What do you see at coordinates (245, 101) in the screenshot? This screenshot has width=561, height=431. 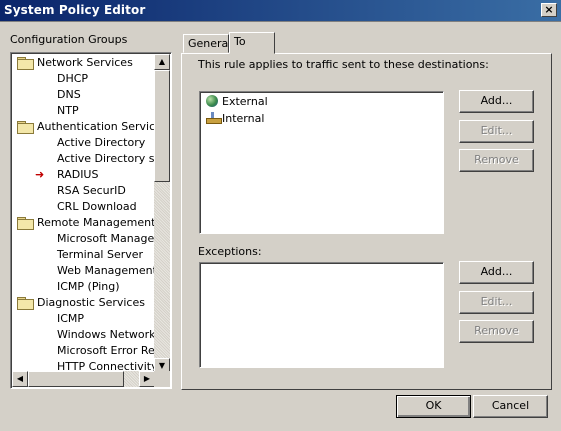 I see `destination-label: External` at bounding box center [245, 101].